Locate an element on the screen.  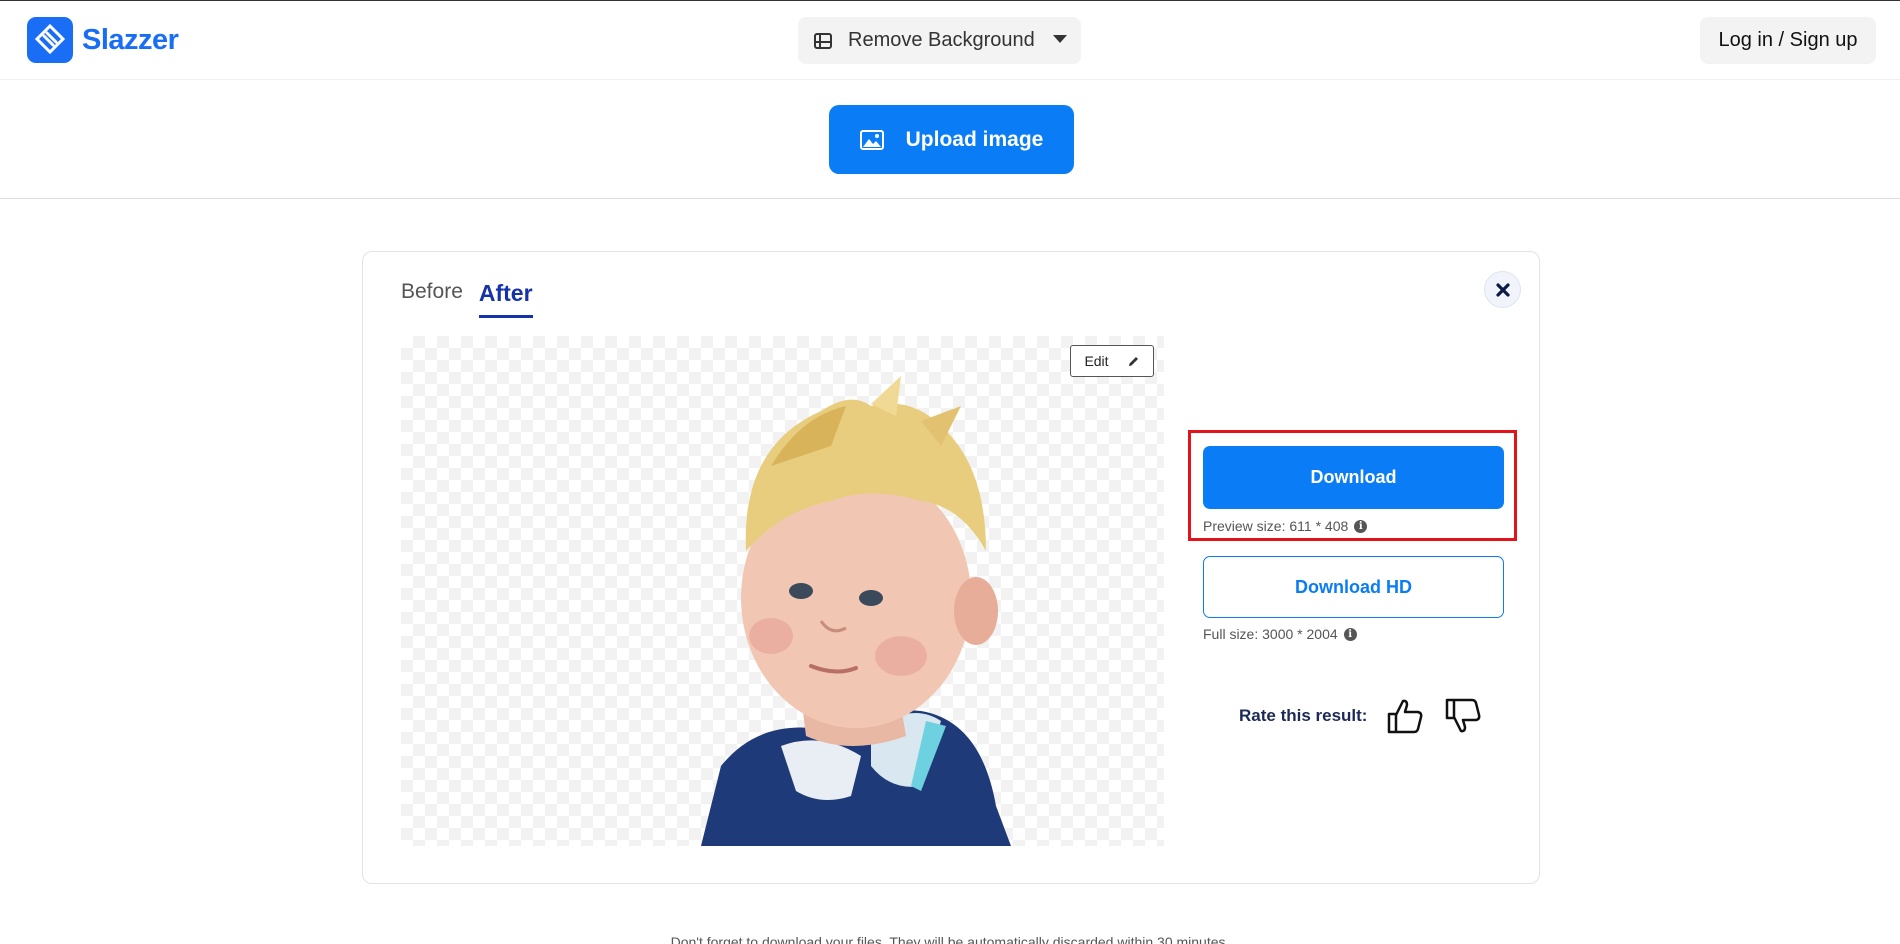
full-size-text: Full size: 3000 * 2004 is located at coordinates (1270, 634).